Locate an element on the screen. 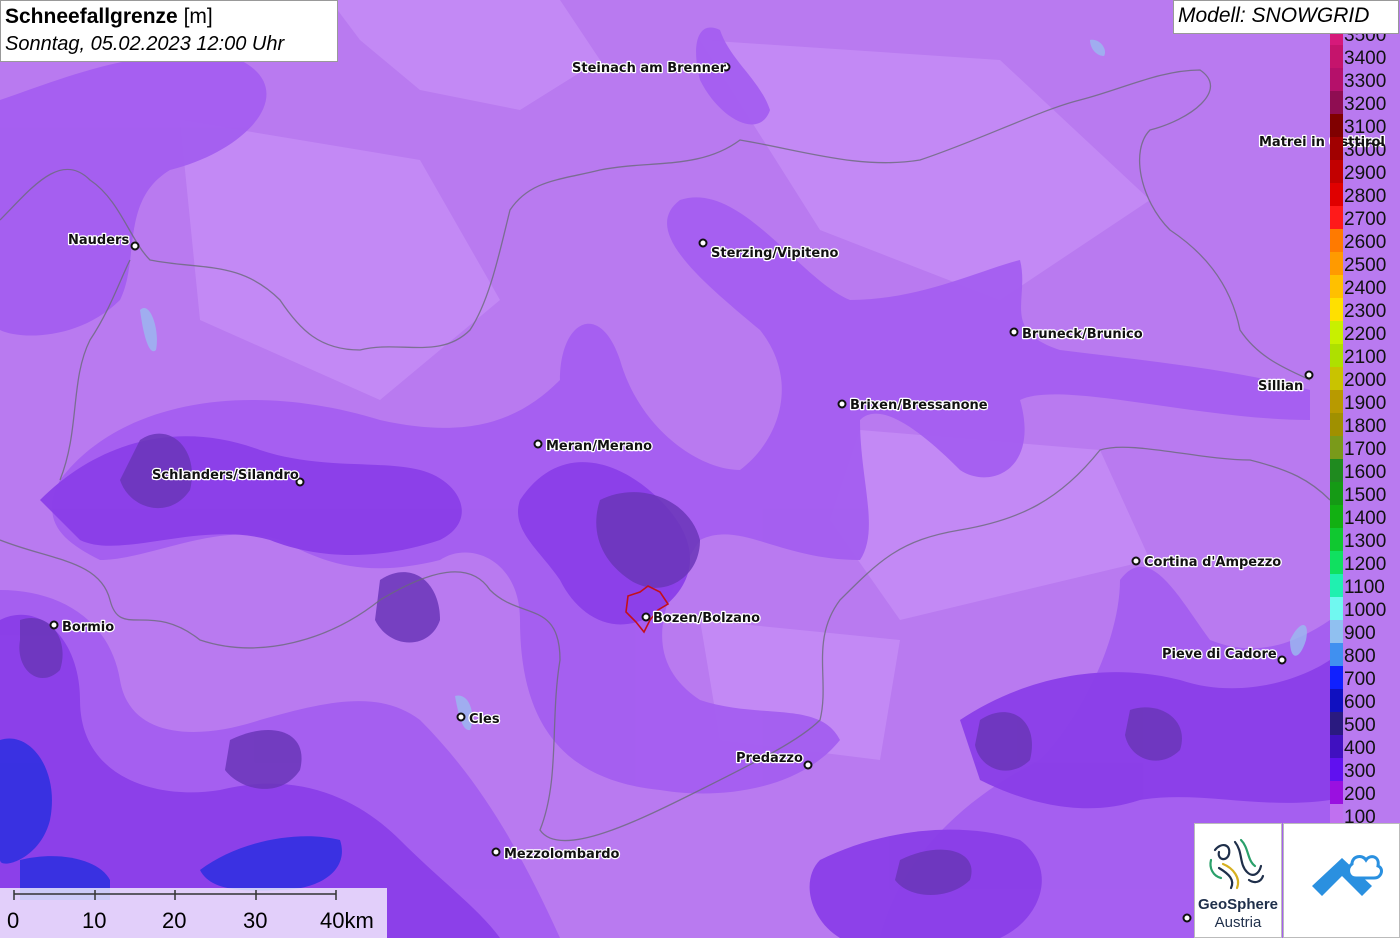 The width and height of the screenshot is (1400, 938). legend-row: 3500 is located at coordinates (1364, 40).